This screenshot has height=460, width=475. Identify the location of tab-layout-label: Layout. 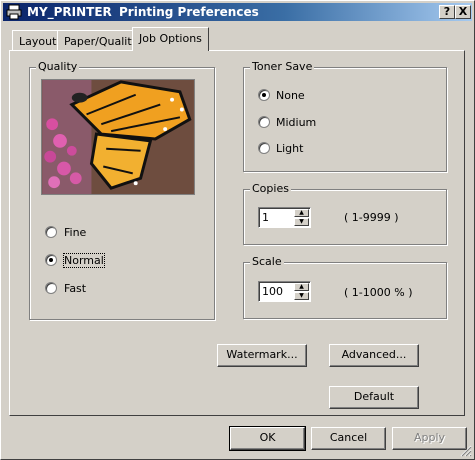
(38, 41).